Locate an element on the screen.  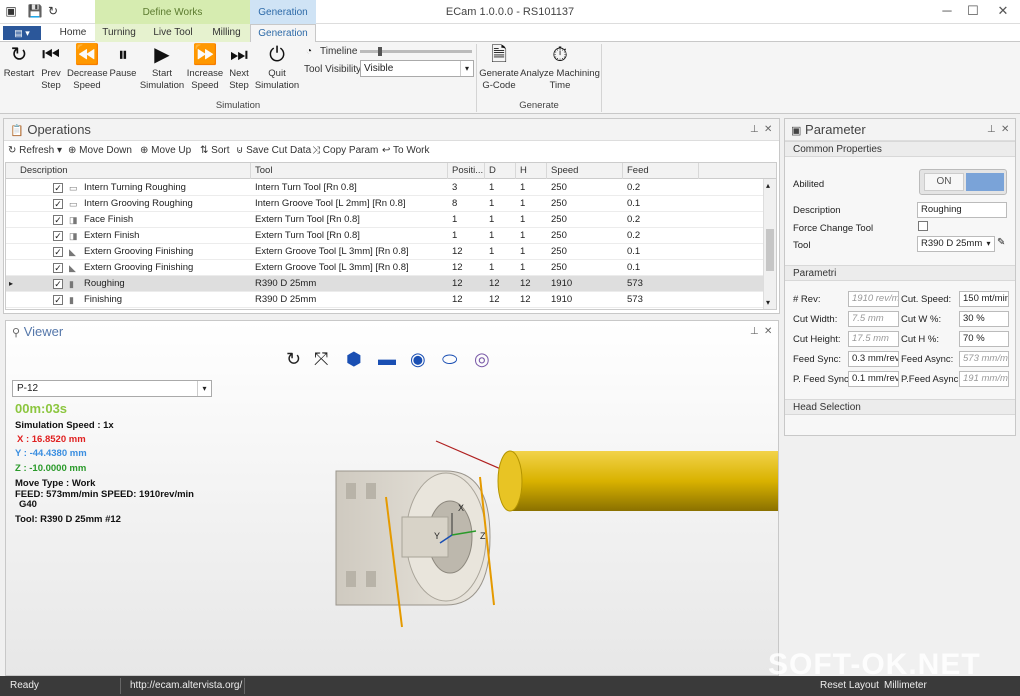
sort-button: ⇅ Sort is located at coordinates (215, 150).